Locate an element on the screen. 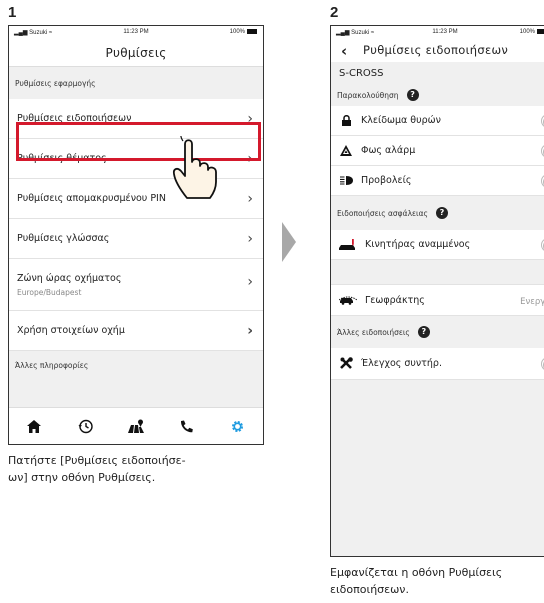 This screenshot has width=544, height=603. highlight-box is located at coordinates (138, 141).